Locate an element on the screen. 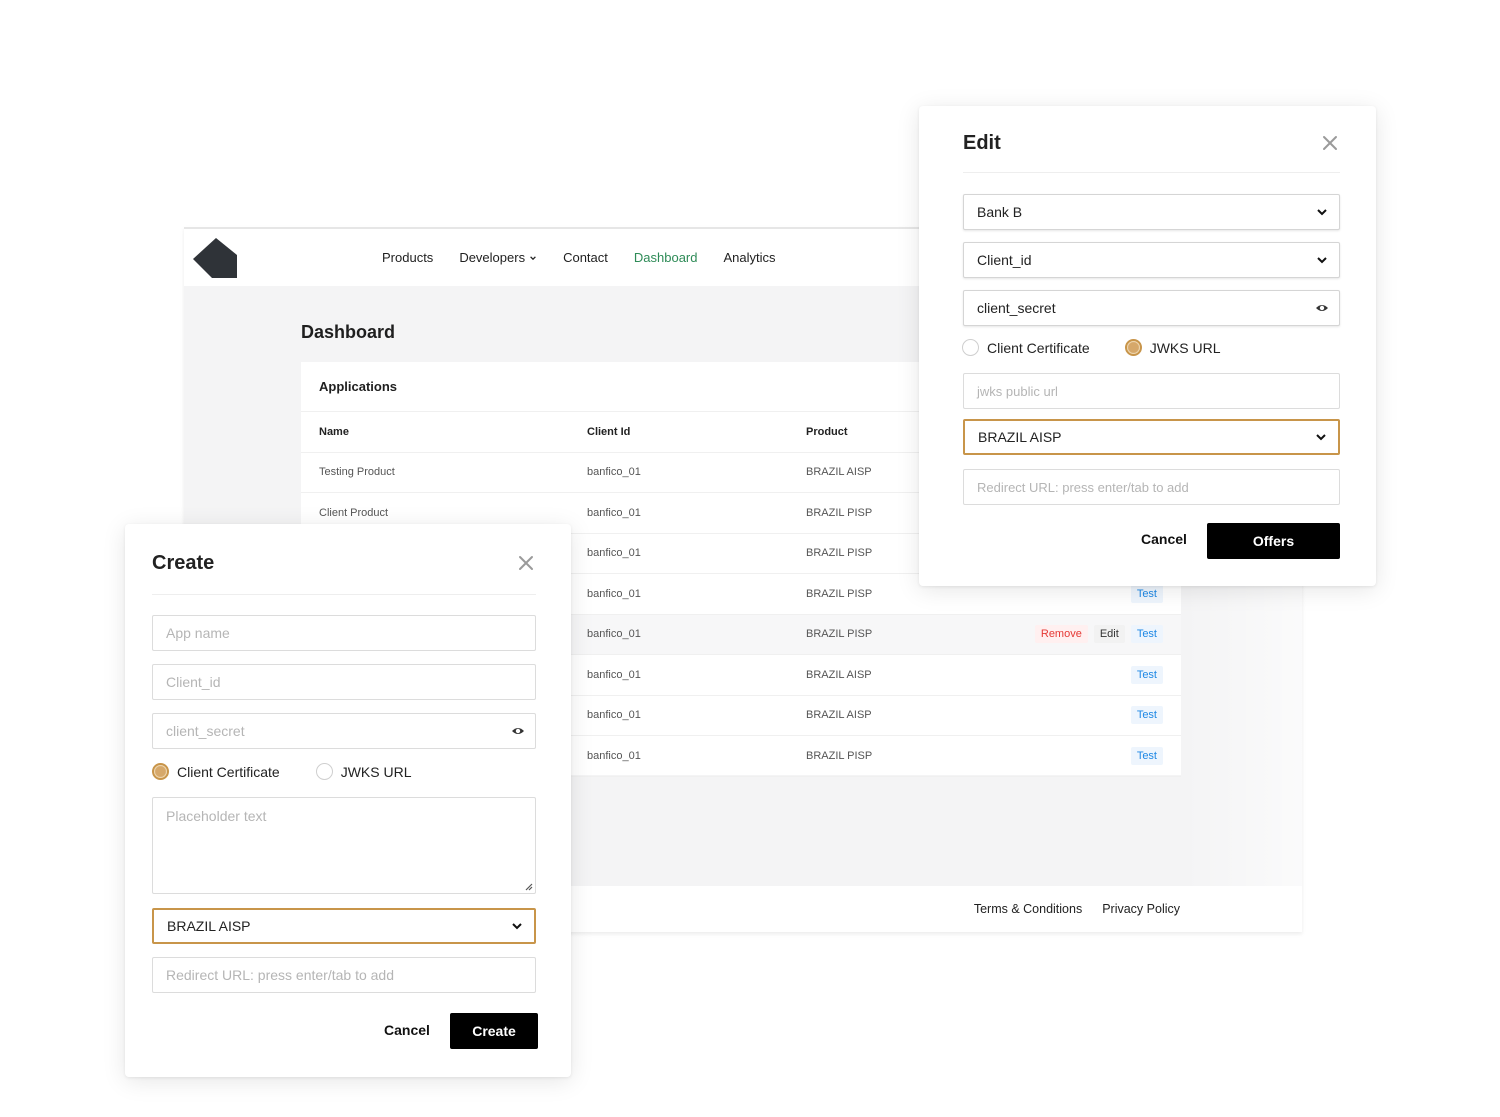  app-name-input: App name is located at coordinates (344, 633).